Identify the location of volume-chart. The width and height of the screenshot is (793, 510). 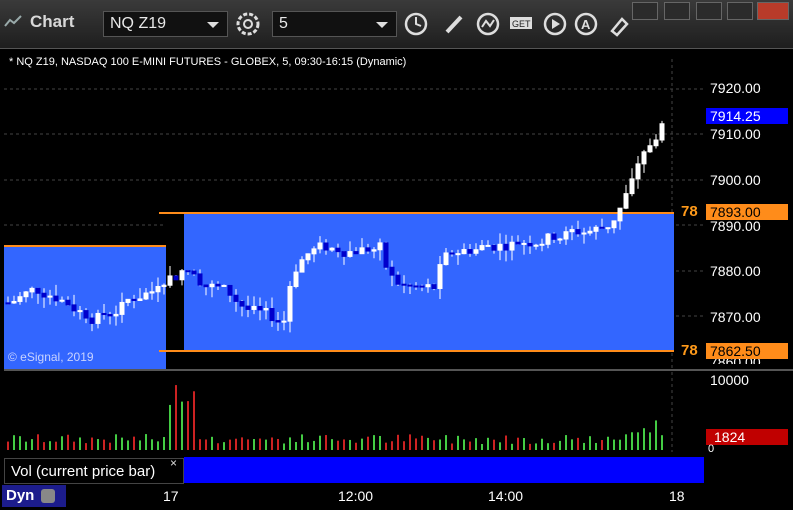
(354, 412).